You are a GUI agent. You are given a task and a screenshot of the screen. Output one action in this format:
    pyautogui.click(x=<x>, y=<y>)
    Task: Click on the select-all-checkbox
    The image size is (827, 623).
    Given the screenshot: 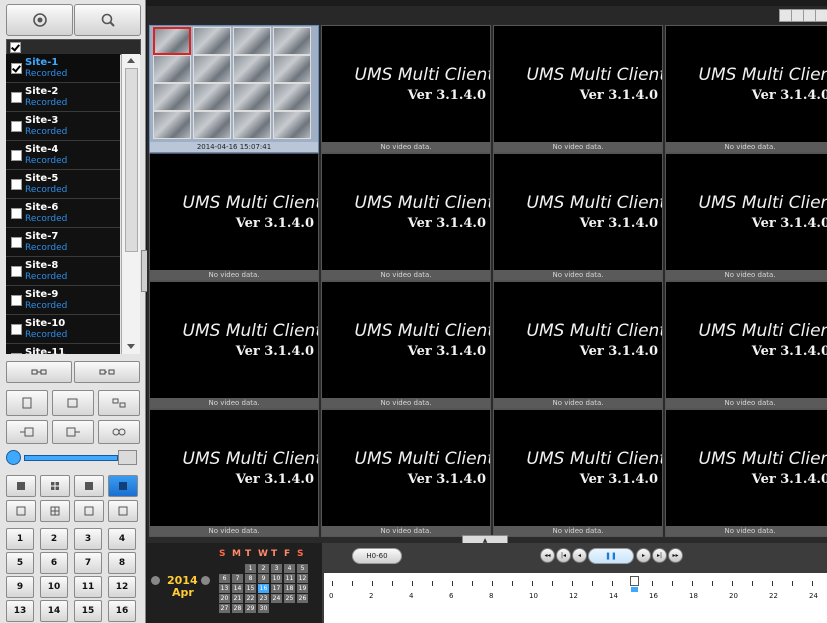 What is the action you would take?
    pyautogui.click(x=15, y=47)
    